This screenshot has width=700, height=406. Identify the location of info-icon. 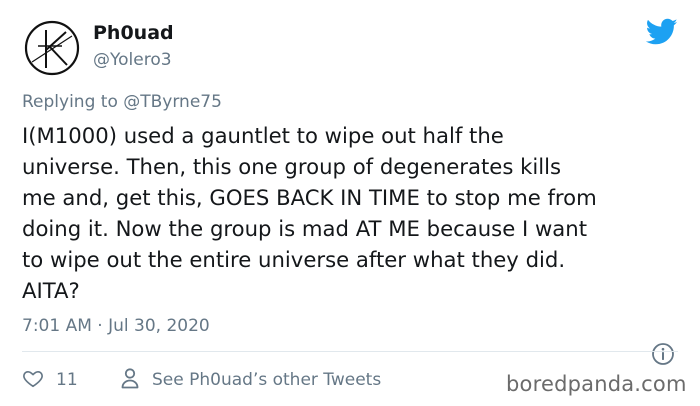
(663, 354).